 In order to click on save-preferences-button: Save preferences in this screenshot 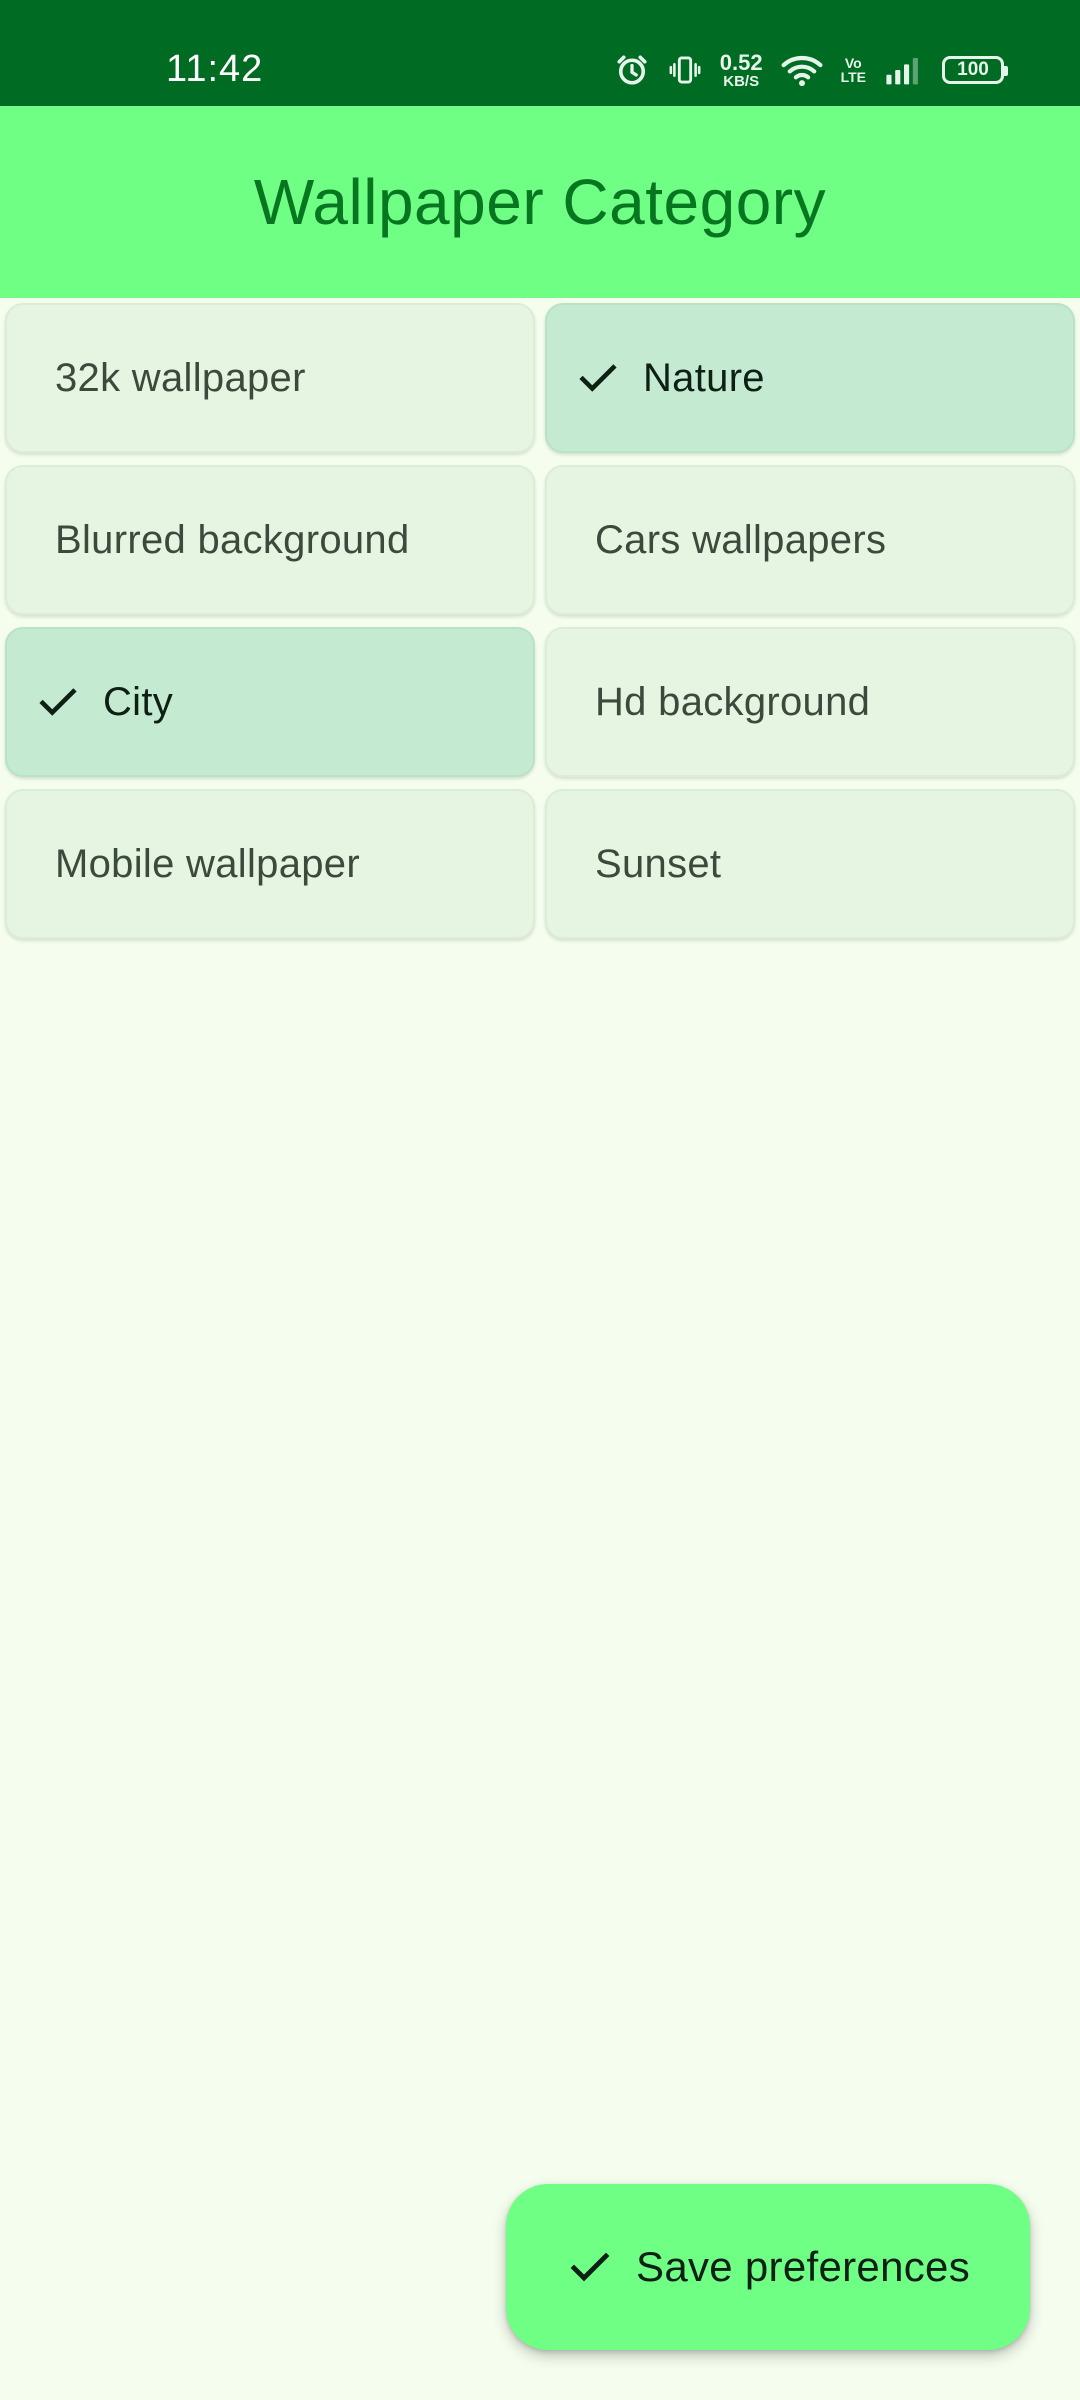, I will do `click(768, 2267)`.